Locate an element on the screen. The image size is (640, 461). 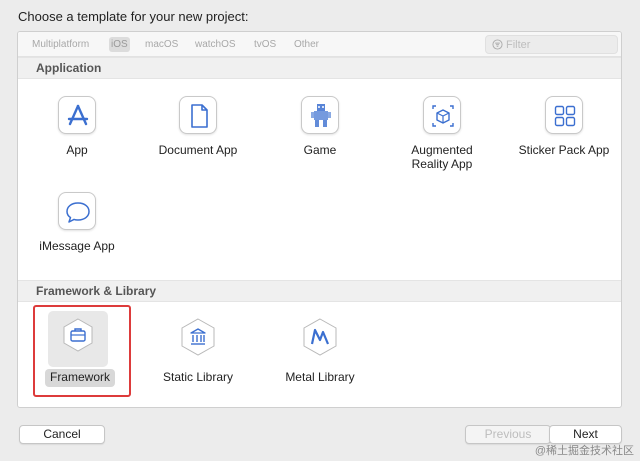
template-label: App is located at coordinates (77, 150).